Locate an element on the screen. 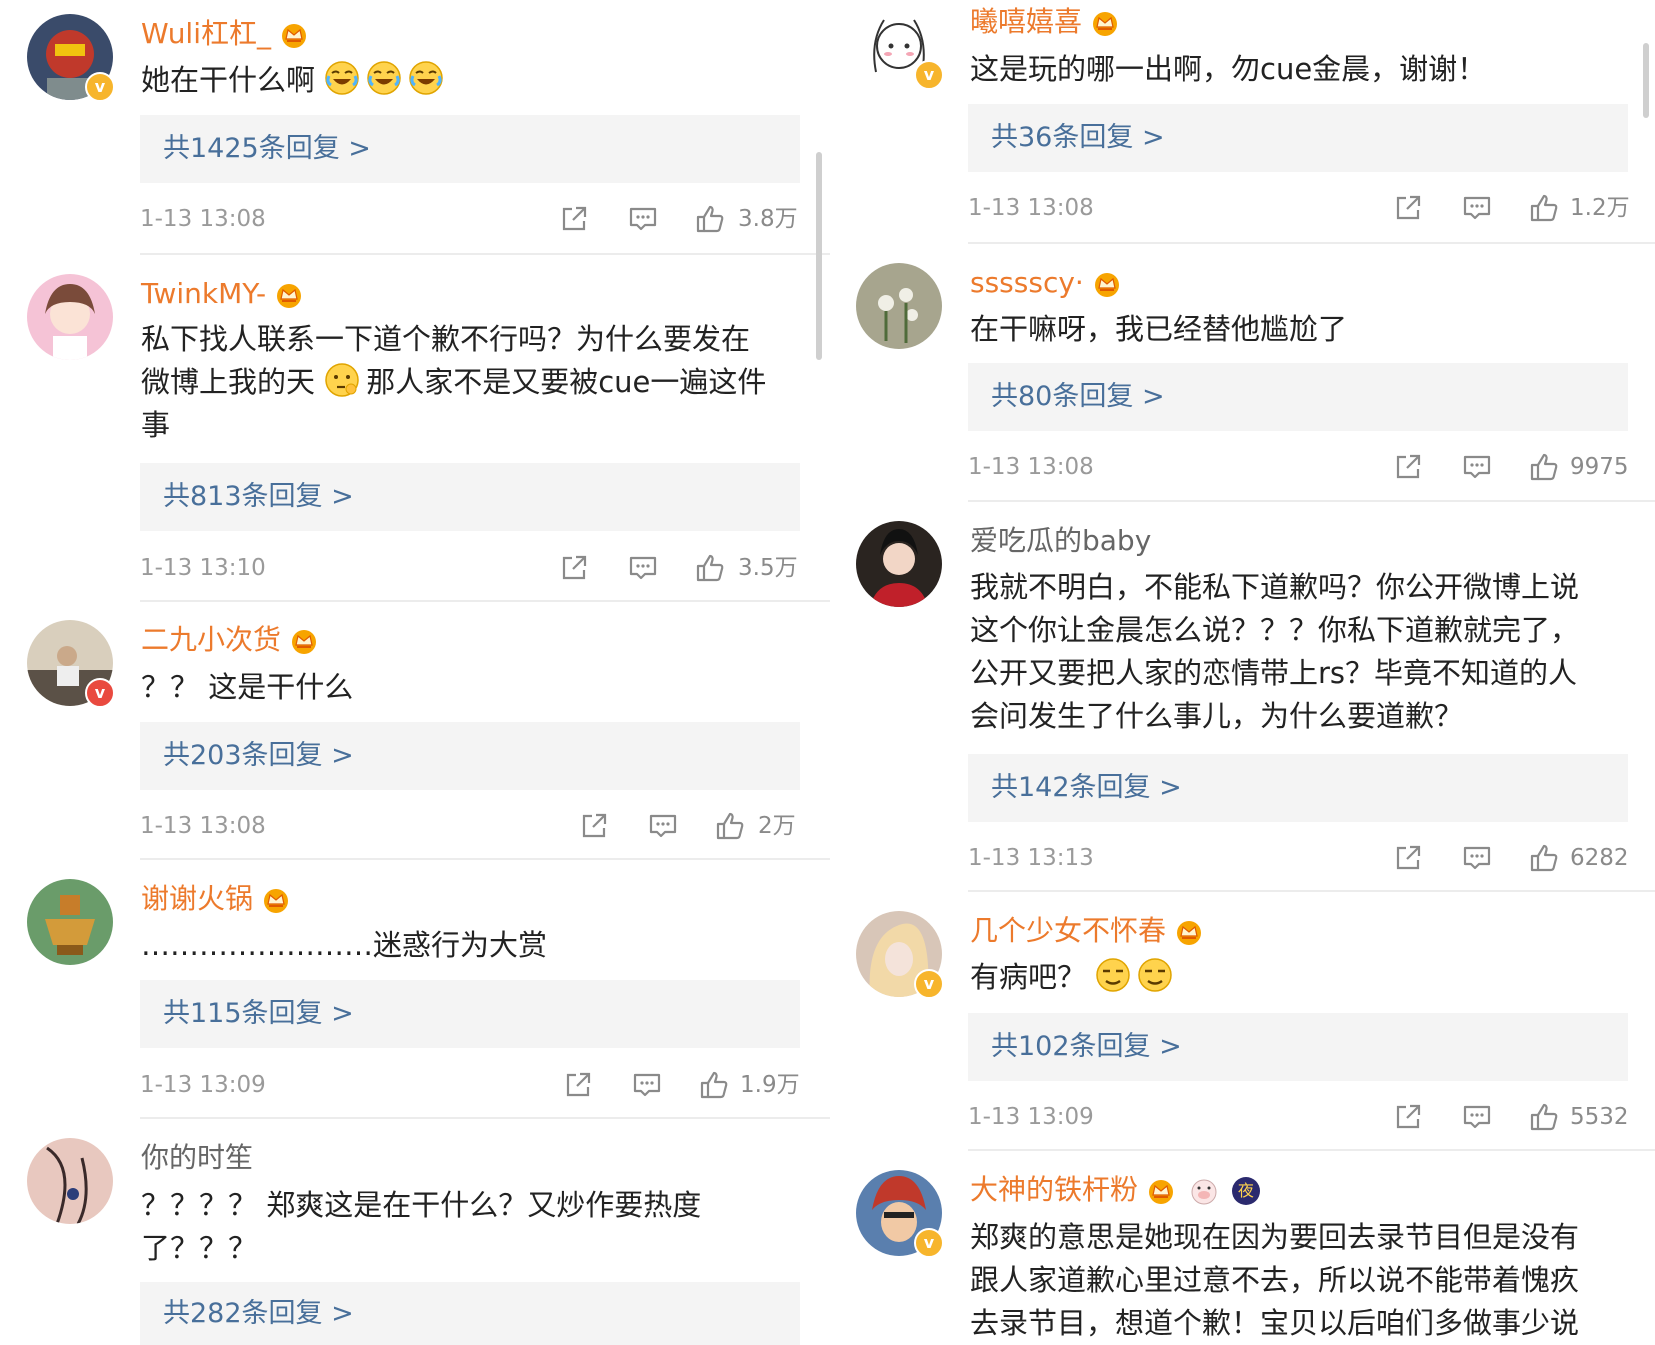 The image size is (1655, 1345). username: 曦嘻嬉喜 is located at coordinates (1045, 22).